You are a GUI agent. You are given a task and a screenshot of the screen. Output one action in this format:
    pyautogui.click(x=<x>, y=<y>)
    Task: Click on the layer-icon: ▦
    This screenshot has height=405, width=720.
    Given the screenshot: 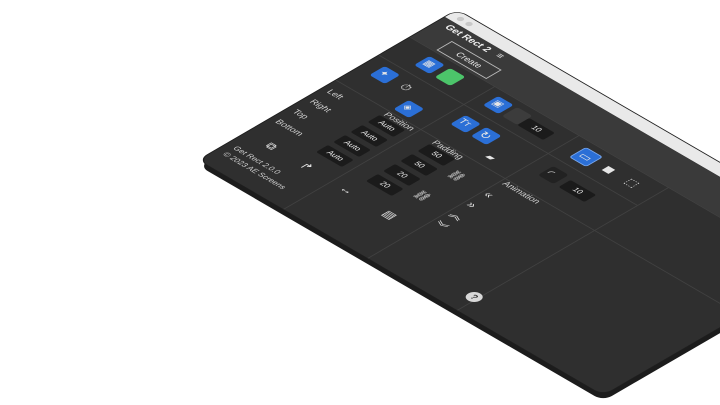 What is the action you would take?
    pyautogui.click(x=429, y=64)
    